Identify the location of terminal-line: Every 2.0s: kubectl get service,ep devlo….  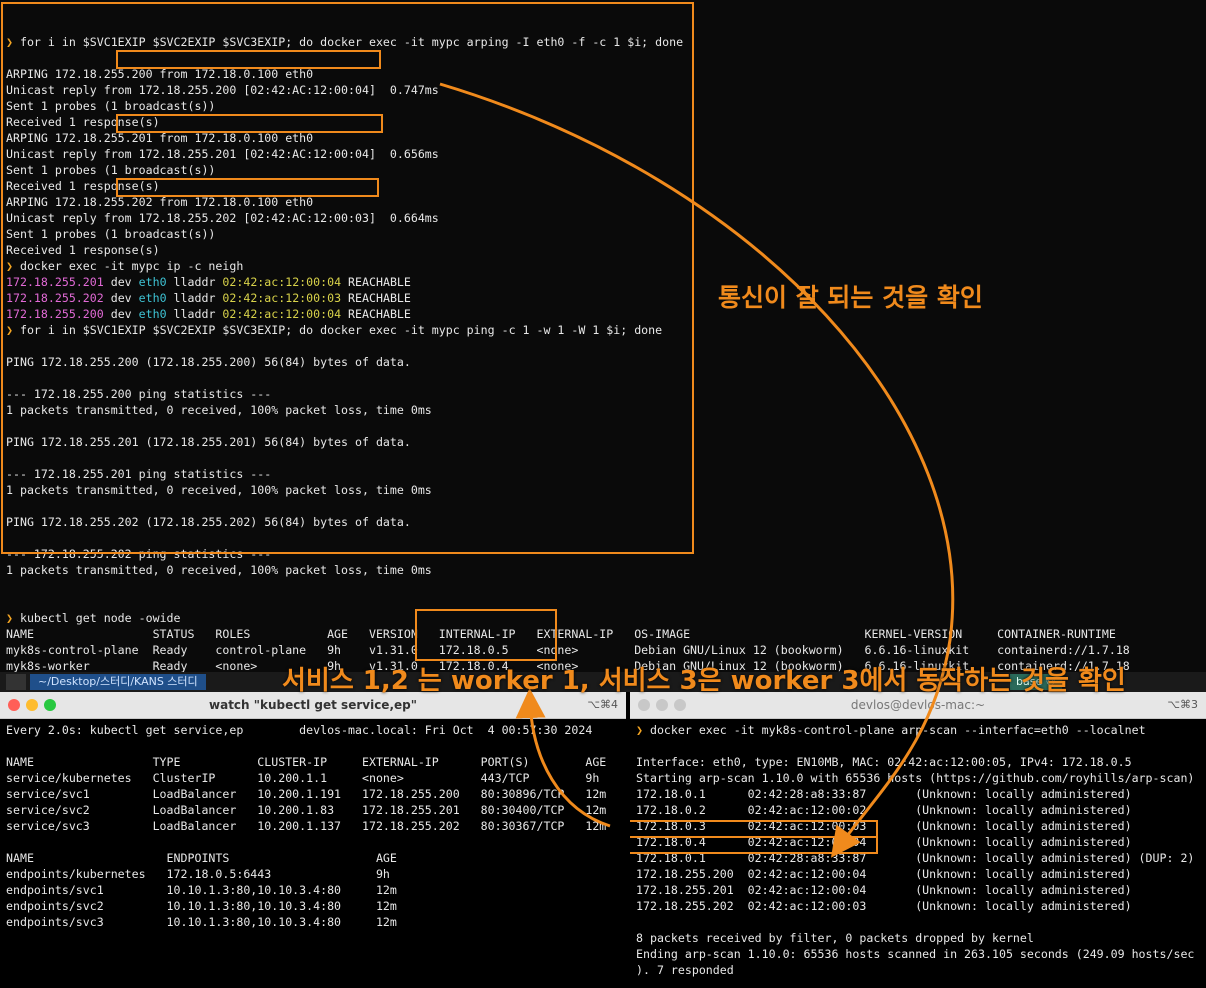
(299, 730).